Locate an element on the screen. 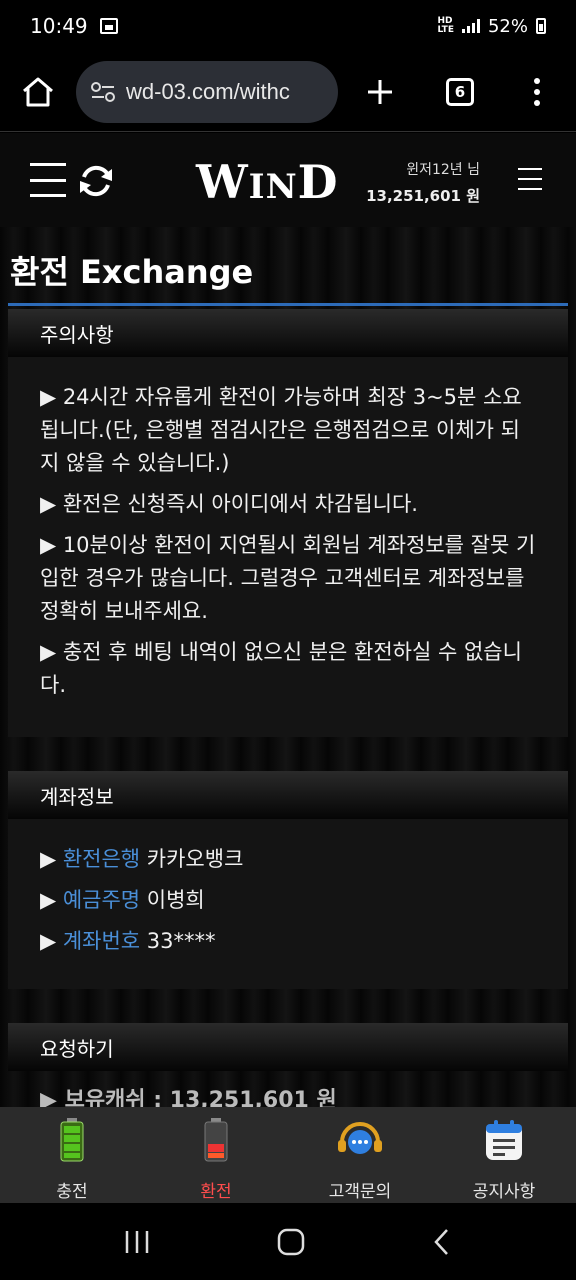 The image size is (576, 1280). tab-switcher-button: 6 is located at coordinates (460, 92).